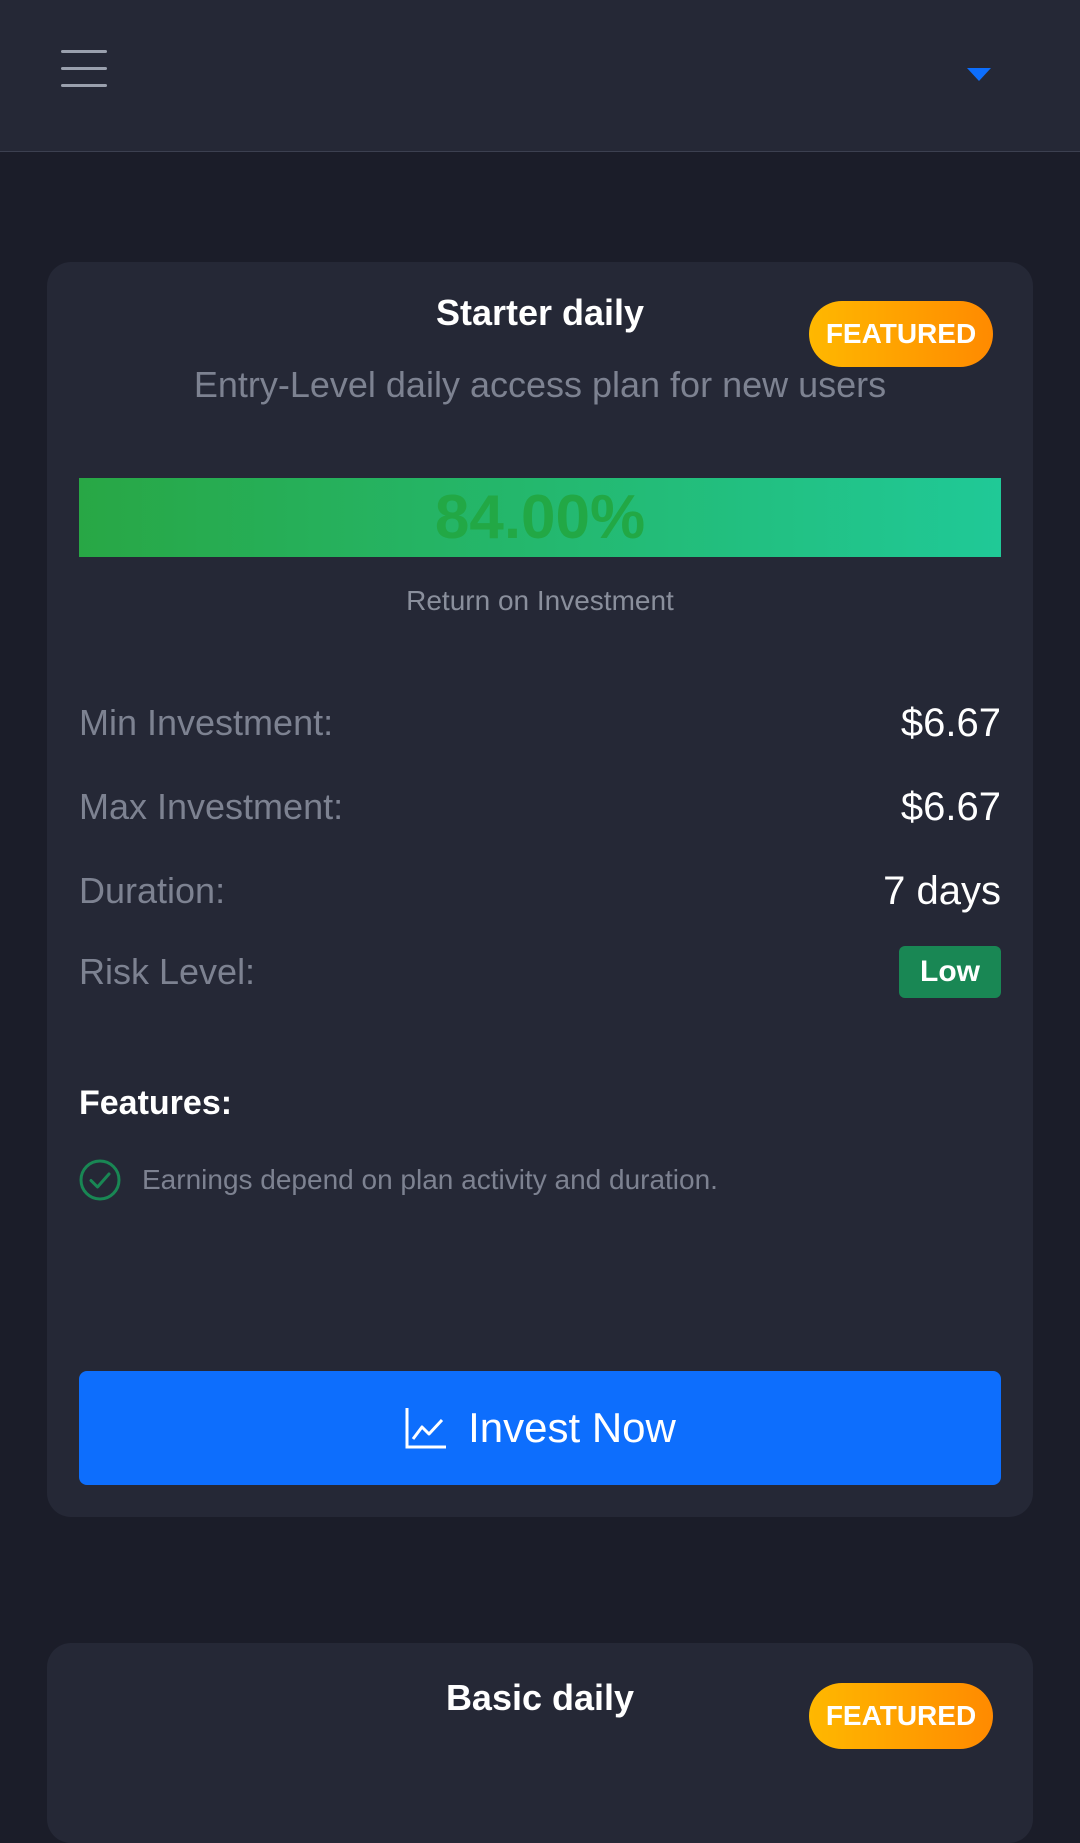 The height and width of the screenshot is (1843, 1080). What do you see at coordinates (540, 76) in the screenshot?
I see `top-navbar` at bounding box center [540, 76].